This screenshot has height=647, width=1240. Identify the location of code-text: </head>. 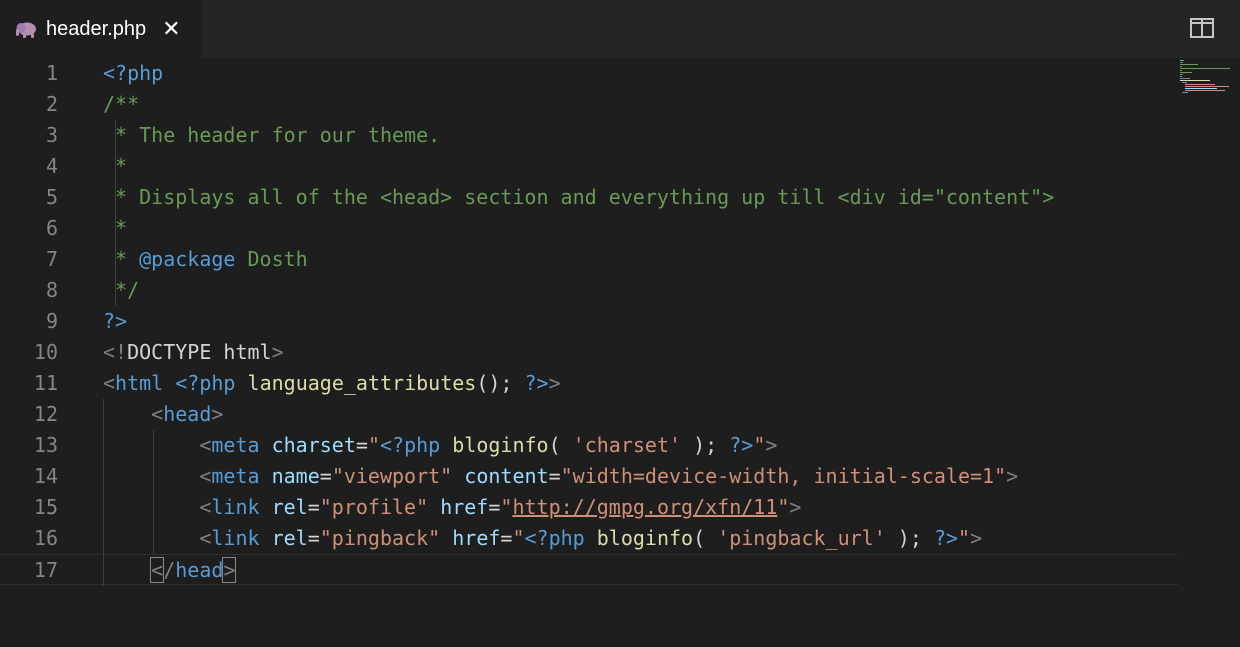
(170, 570).